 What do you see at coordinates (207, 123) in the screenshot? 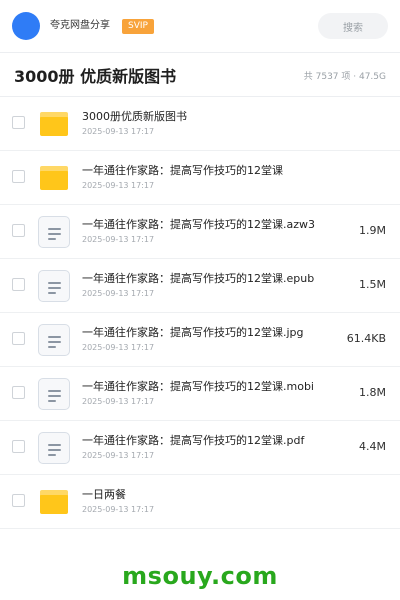
I see `file-text: 3000册优质新版图书 2025-09-13 17:17` at bounding box center [207, 123].